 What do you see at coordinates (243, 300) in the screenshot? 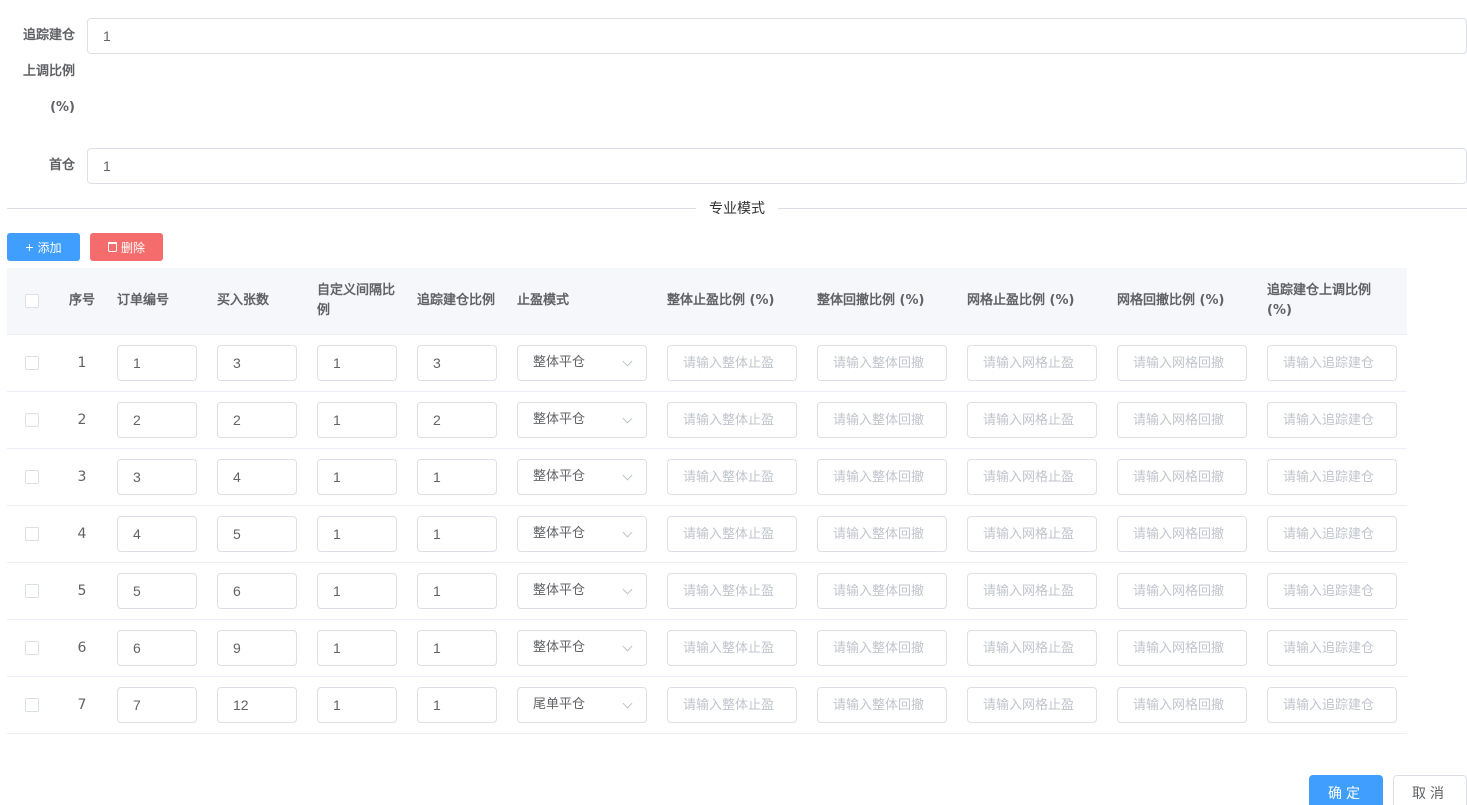
I see `header-buy-qty: 买入张数` at bounding box center [243, 300].